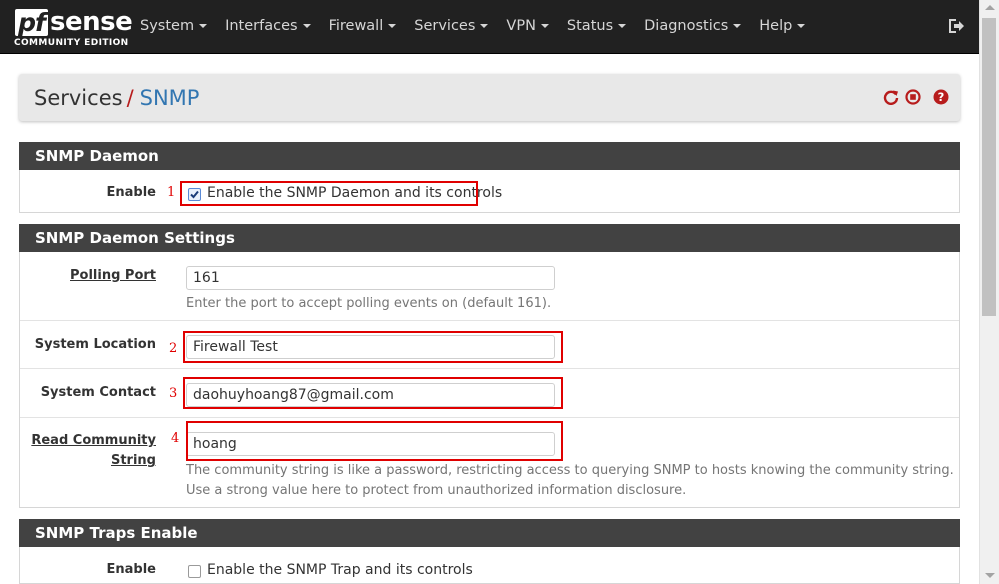 This screenshot has width=999, height=584. What do you see at coordinates (173, 393) in the screenshot?
I see `annotation-marker: 3` at bounding box center [173, 393].